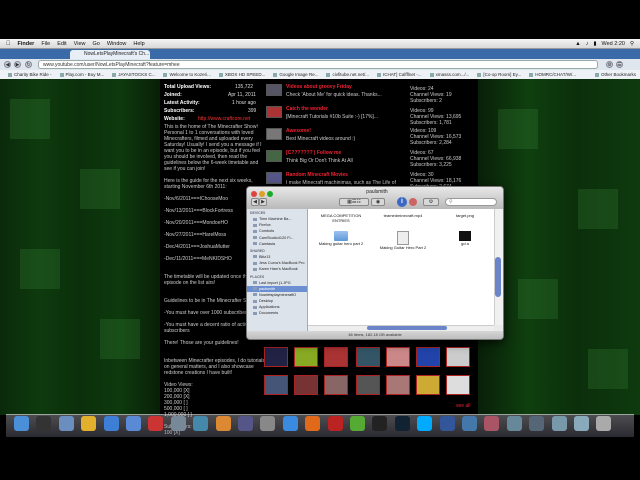  What do you see at coordinates (341, 238) in the screenshot?
I see `file-item: Making guitar hero part 2` at bounding box center [341, 238].